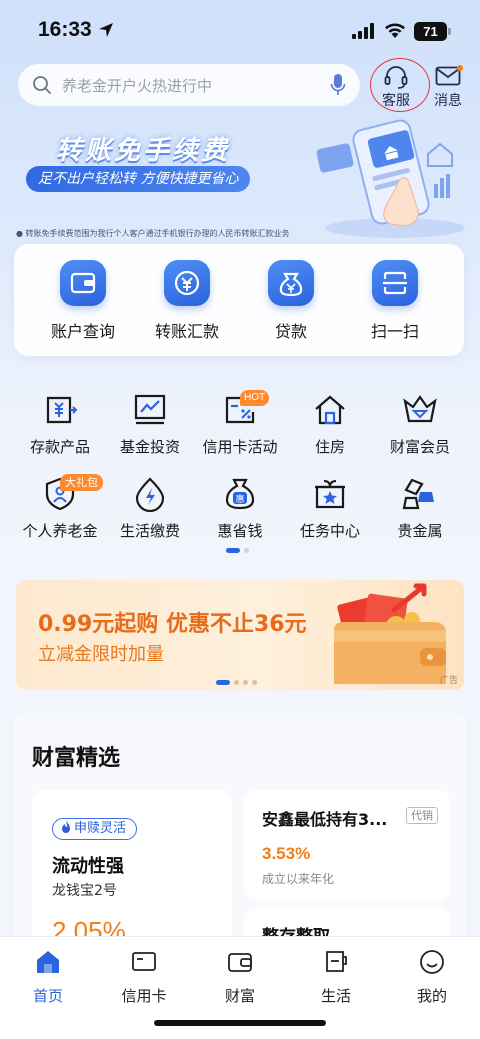 The height and width of the screenshot is (1039, 480). Describe the element at coordinates (186, 331) in the screenshot. I see `quick-action-label: 转账汇款` at that location.